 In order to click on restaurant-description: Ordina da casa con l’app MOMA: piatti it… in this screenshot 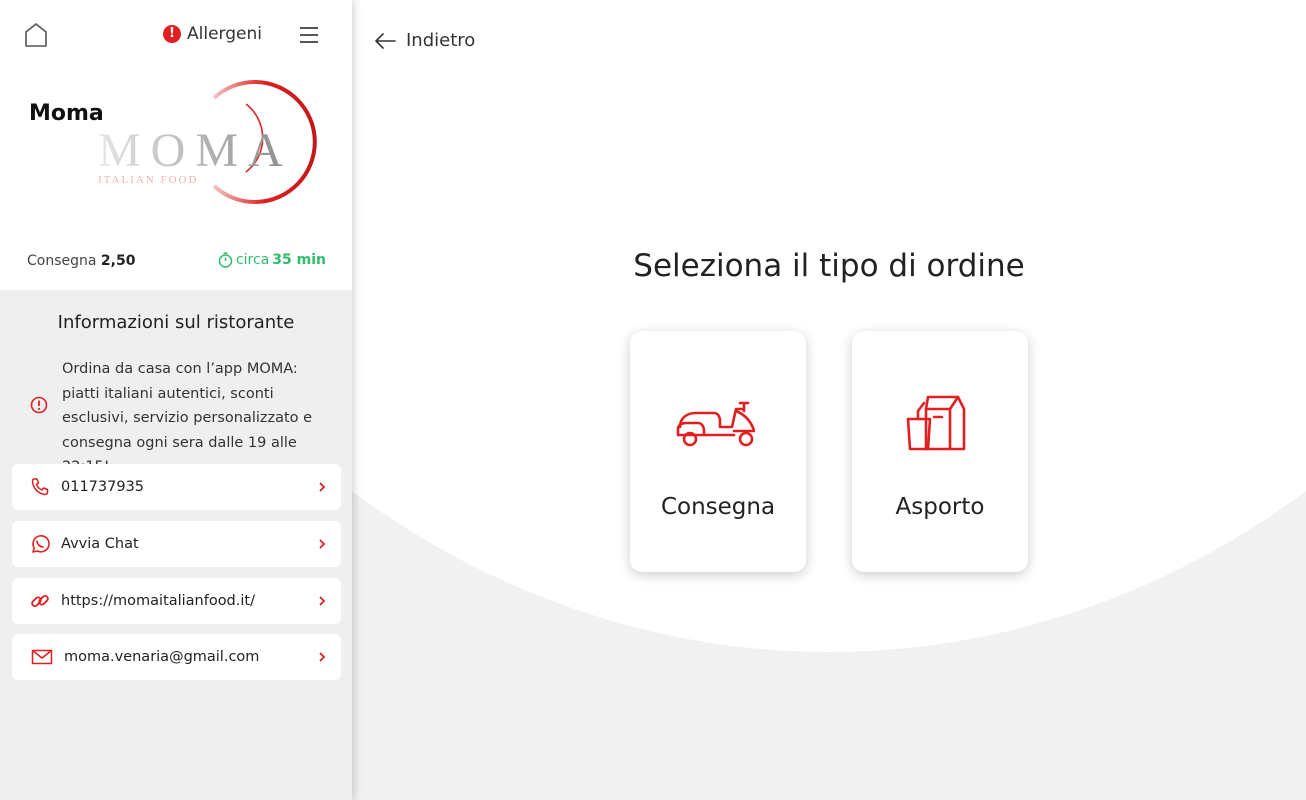, I will do `click(187, 418)`.